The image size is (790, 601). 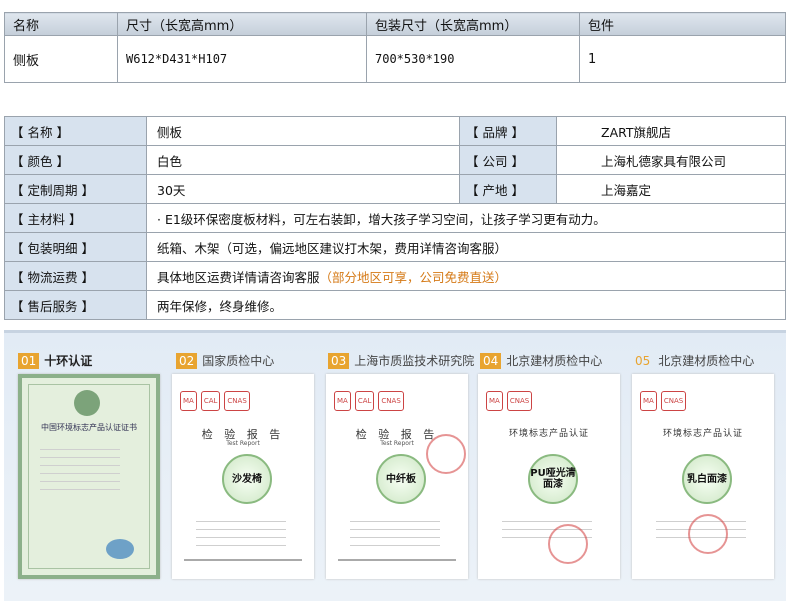 What do you see at coordinates (243, 443) in the screenshot?
I see `report-subtitle: Test Report` at bounding box center [243, 443].